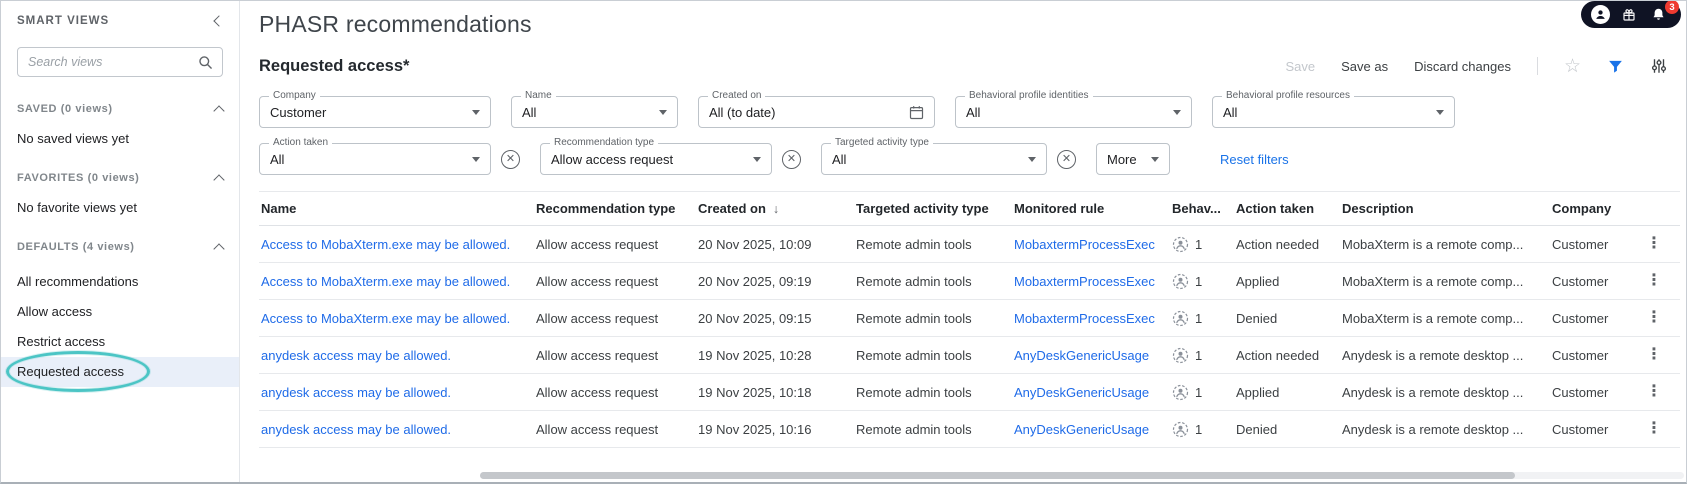 This screenshot has height=484, width=1687. What do you see at coordinates (934, 156) in the screenshot?
I see `filter-targeted-activity-type: Targeted activity type All` at bounding box center [934, 156].